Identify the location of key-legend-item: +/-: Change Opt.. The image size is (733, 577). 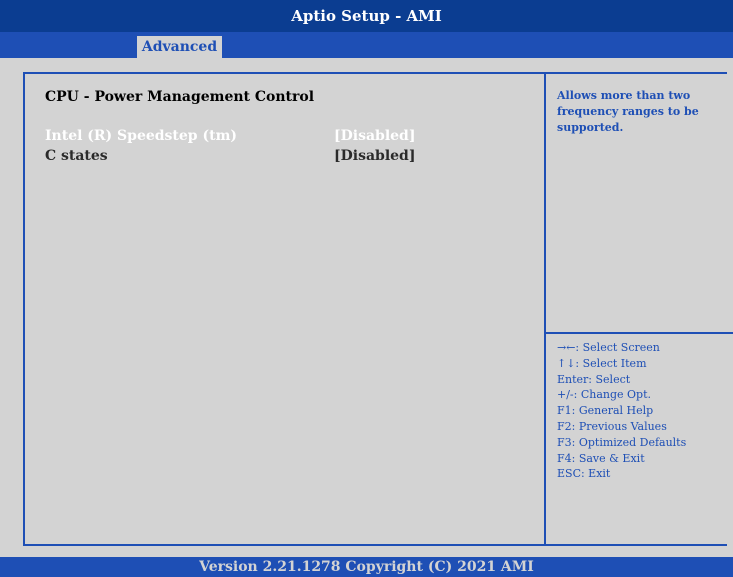
(604, 395).